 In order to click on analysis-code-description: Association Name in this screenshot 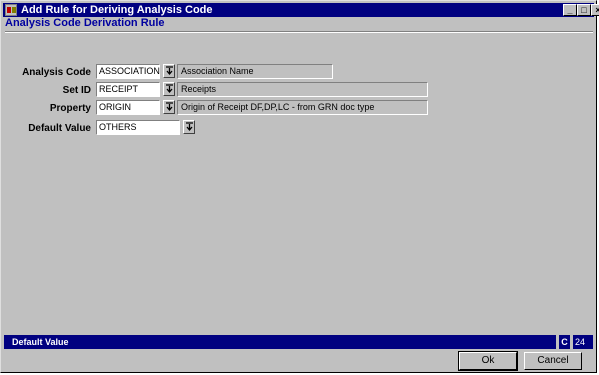, I will do `click(255, 71)`.